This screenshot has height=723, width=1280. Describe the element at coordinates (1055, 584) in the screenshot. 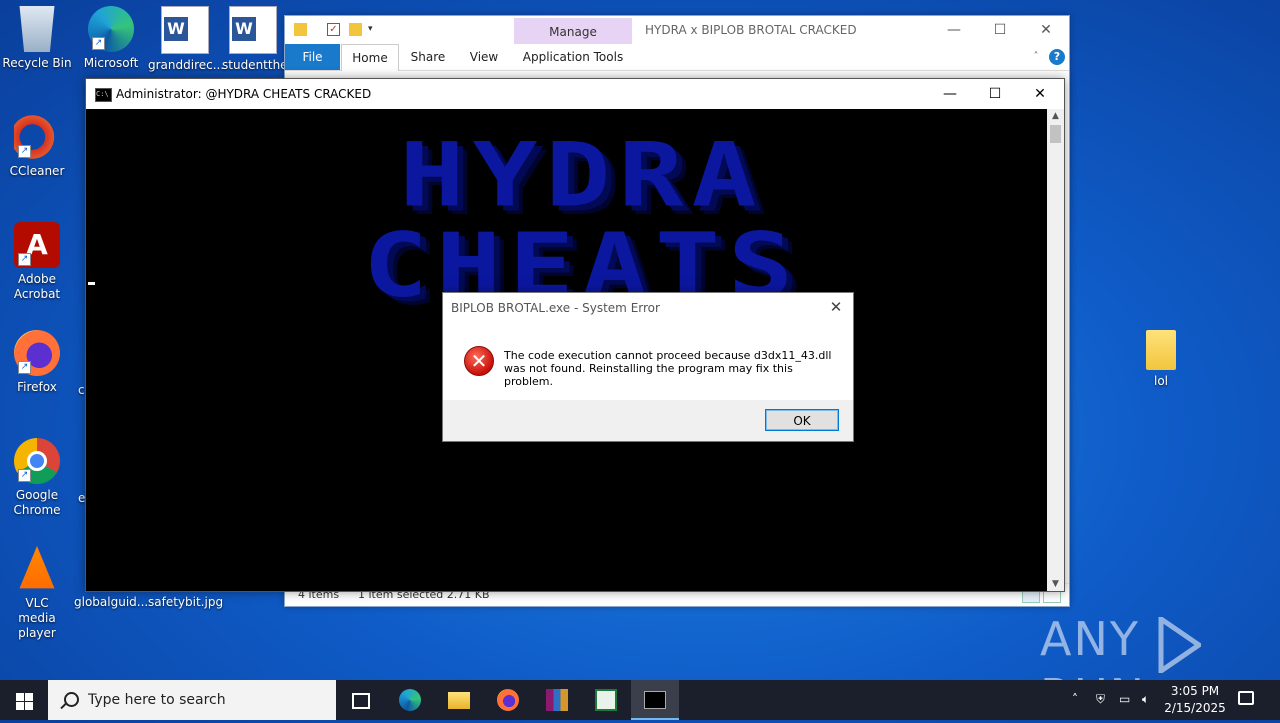

I see `scroll-down-icon: ▼` at that location.